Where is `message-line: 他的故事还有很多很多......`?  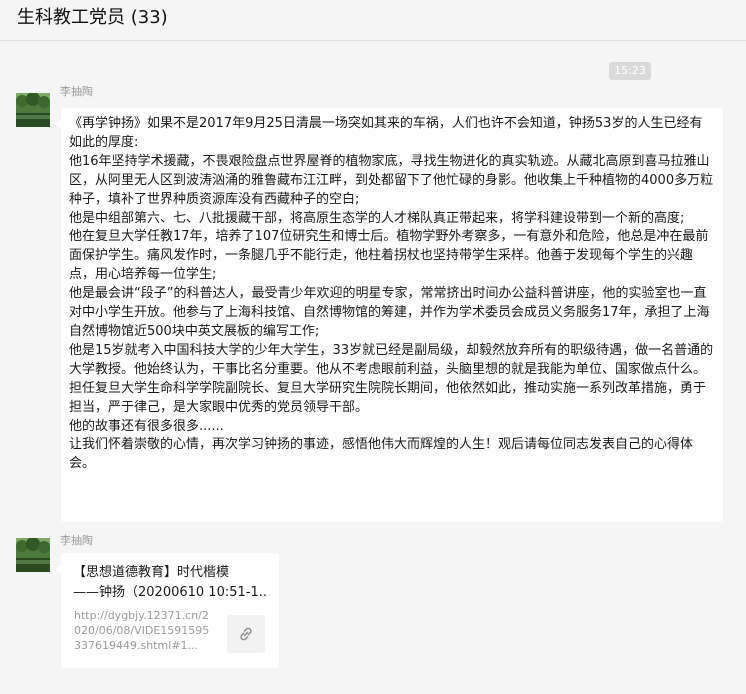
message-line: 他的故事还有很多很多...... is located at coordinates (146, 426).